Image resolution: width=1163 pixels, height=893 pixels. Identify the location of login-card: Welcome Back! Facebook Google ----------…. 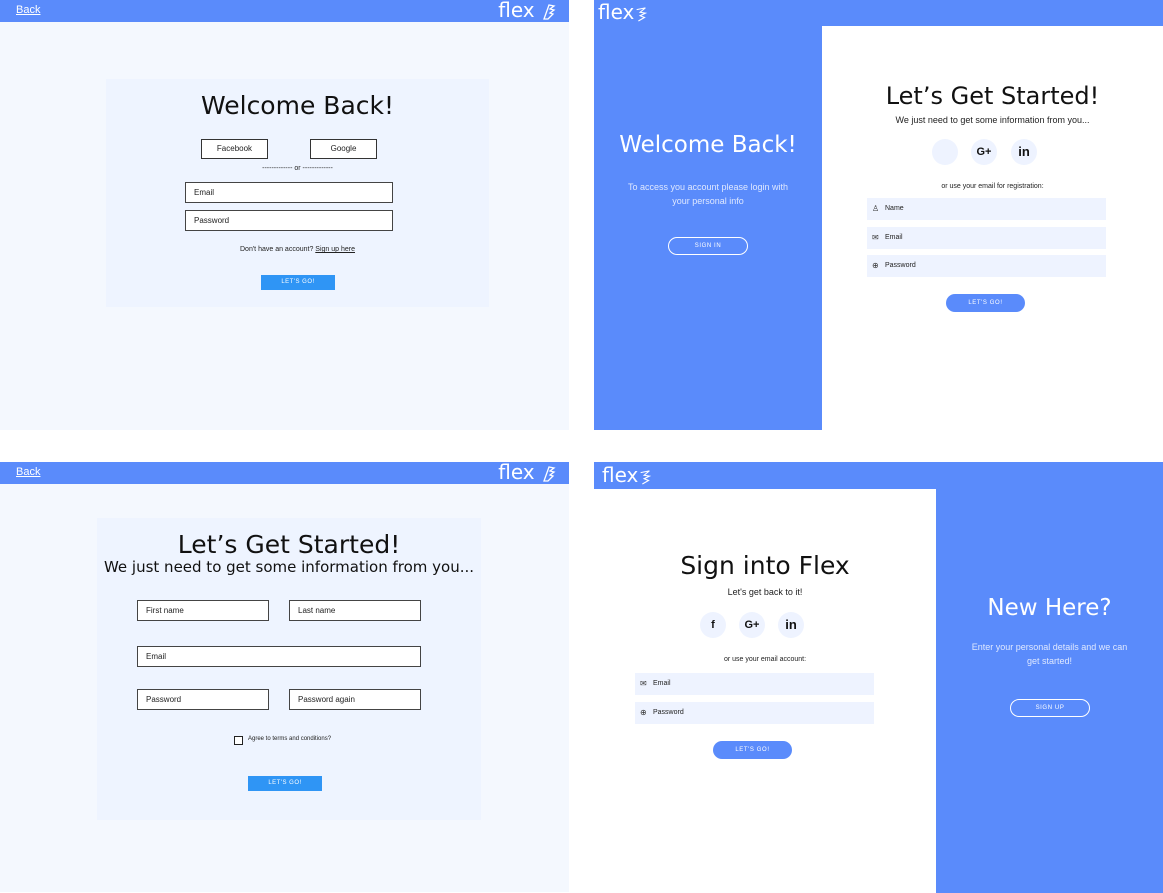
(297, 193).